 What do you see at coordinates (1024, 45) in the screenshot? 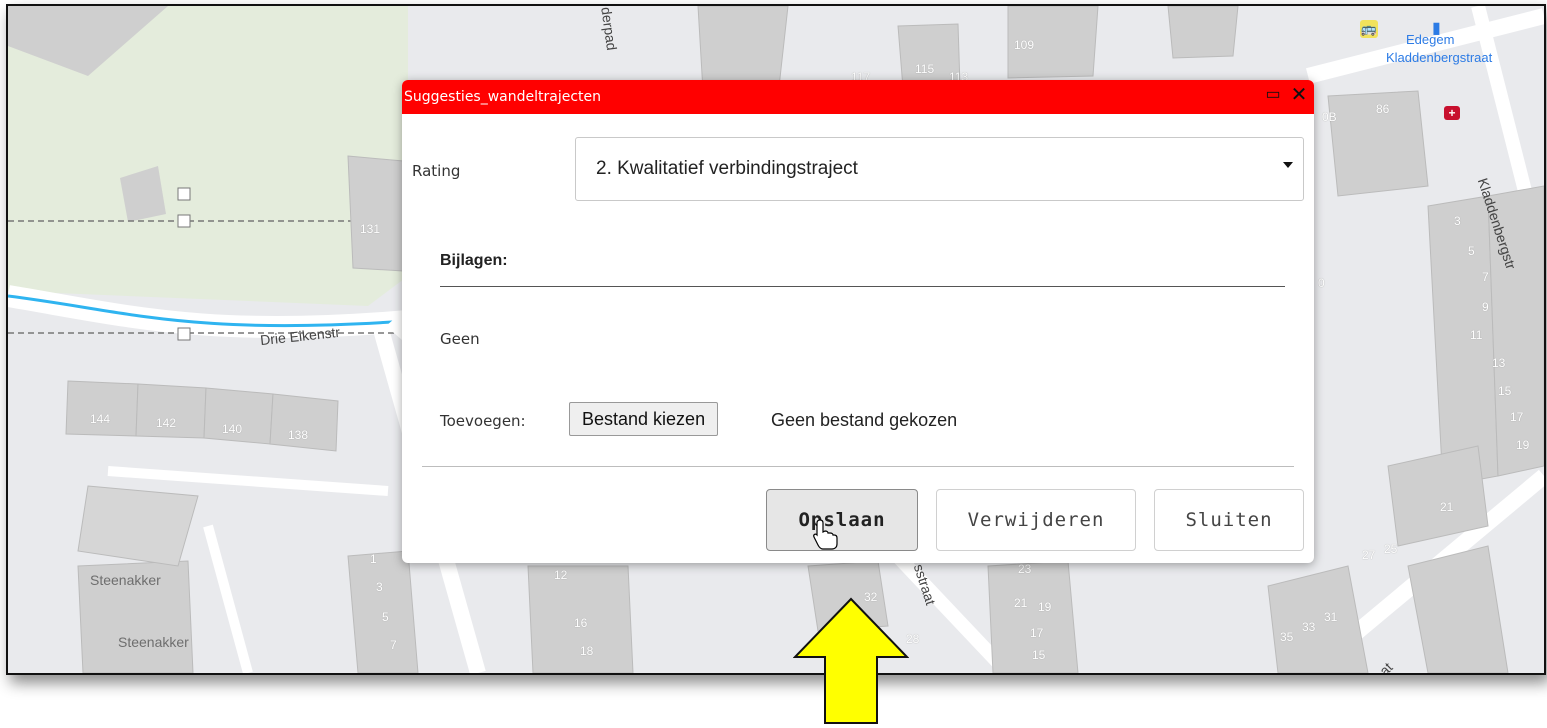
I see `house-number: 109` at bounding box center [1024, 45].